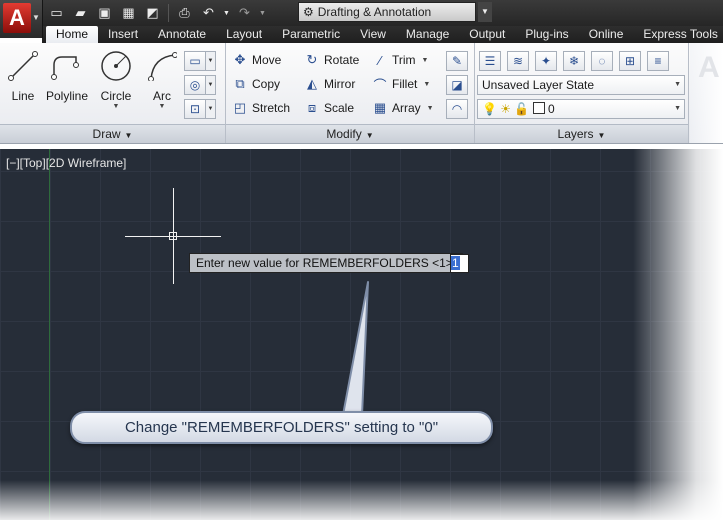 The width and height of the screenshot is (723, 520). I want to click on instruction-callout: Change "REMEMBERFOLDERS" setting to "0", so click(281, 427).